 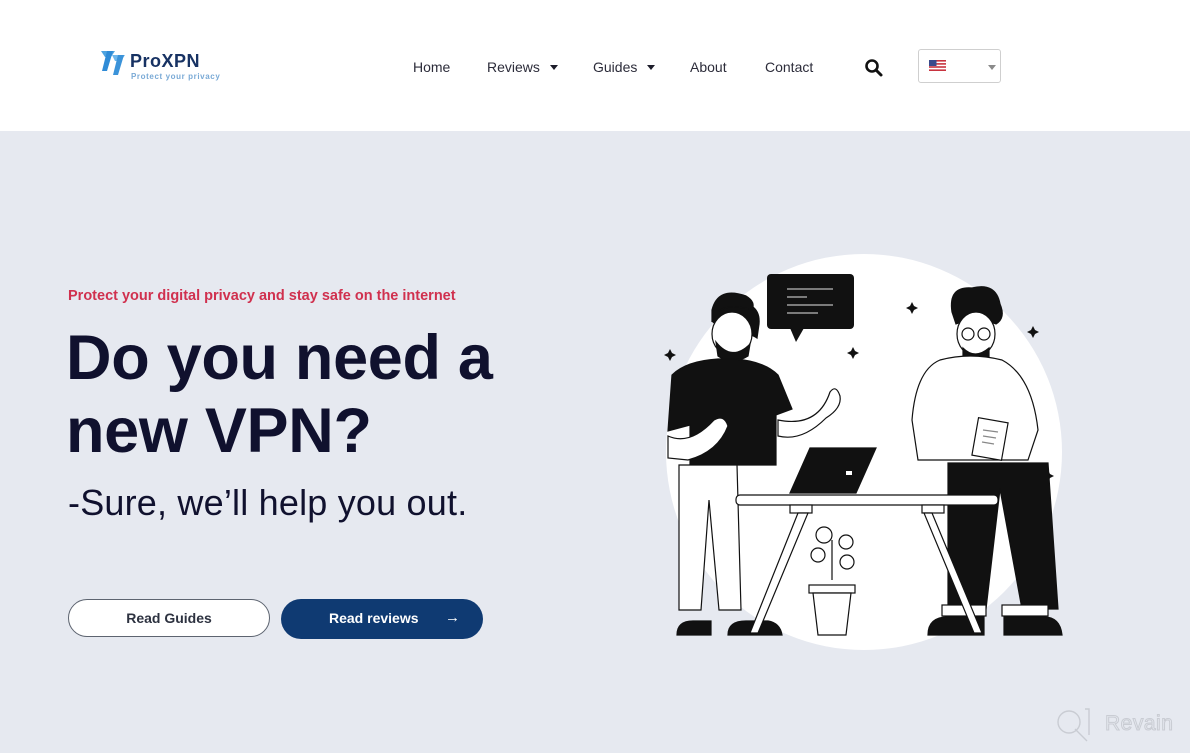 I want to click on nav-about-label: About, so click(x=708, y=67).